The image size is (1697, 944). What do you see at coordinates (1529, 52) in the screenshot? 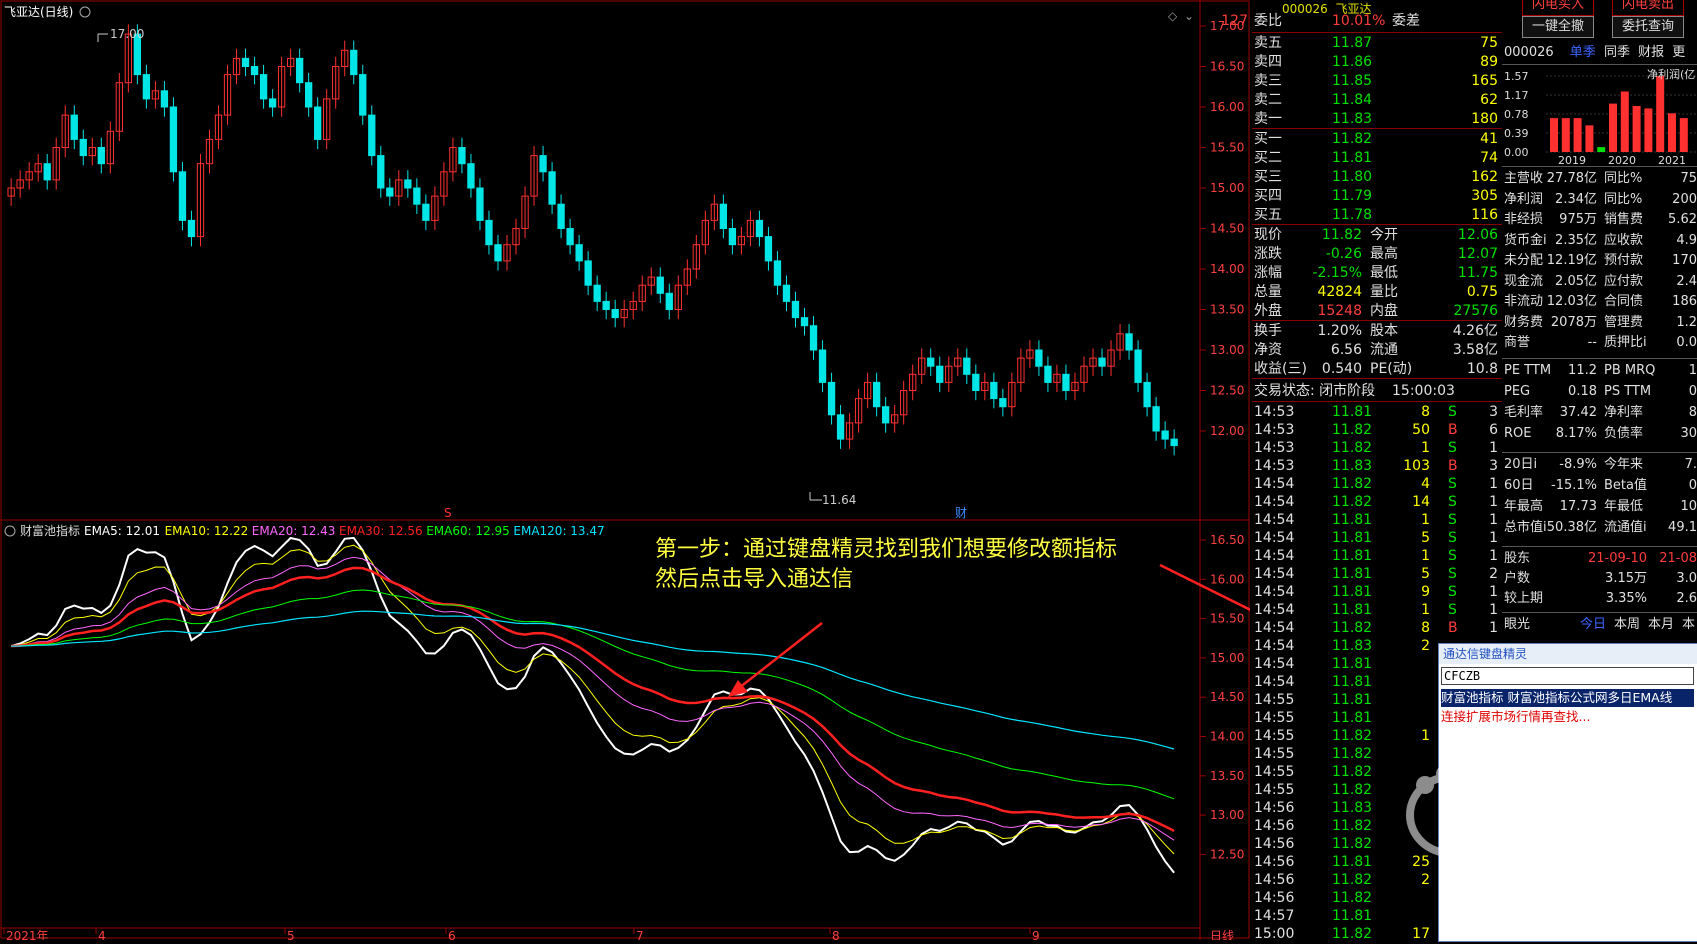
I see `finance-code: 000026` at bounding box center [1529, 52].